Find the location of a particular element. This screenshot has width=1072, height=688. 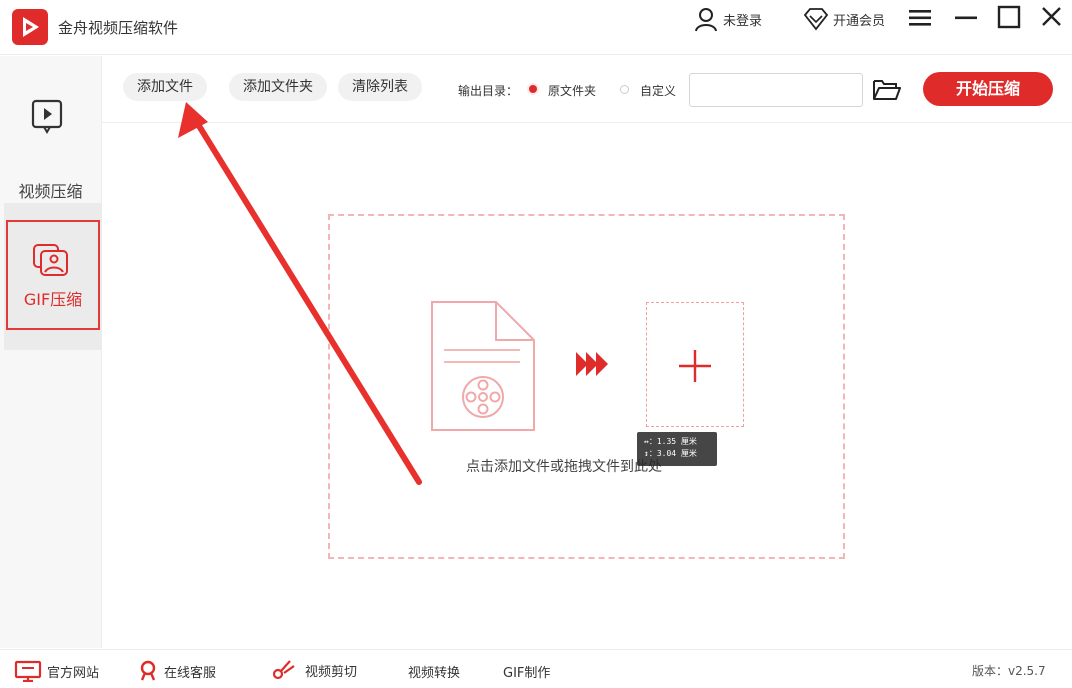

menu-button is located at coordinates (921, 19).